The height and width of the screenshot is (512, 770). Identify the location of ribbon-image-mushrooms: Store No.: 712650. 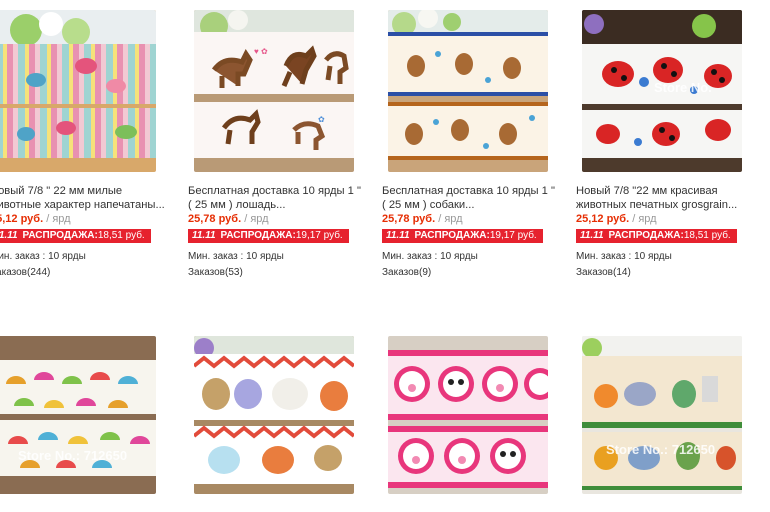
(78, 415).